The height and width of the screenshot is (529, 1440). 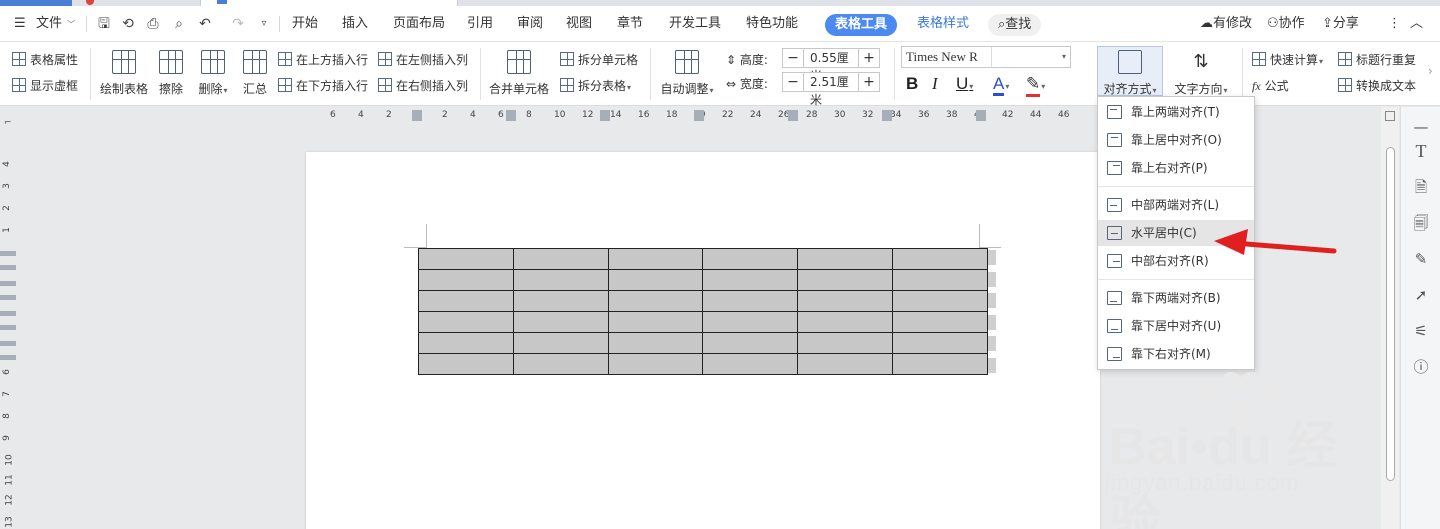 What do you see at coordinates (1430, 71) in the screenshot?
I see `ribbon-scroll-icon: ›` at bounding box center [1430, 71].